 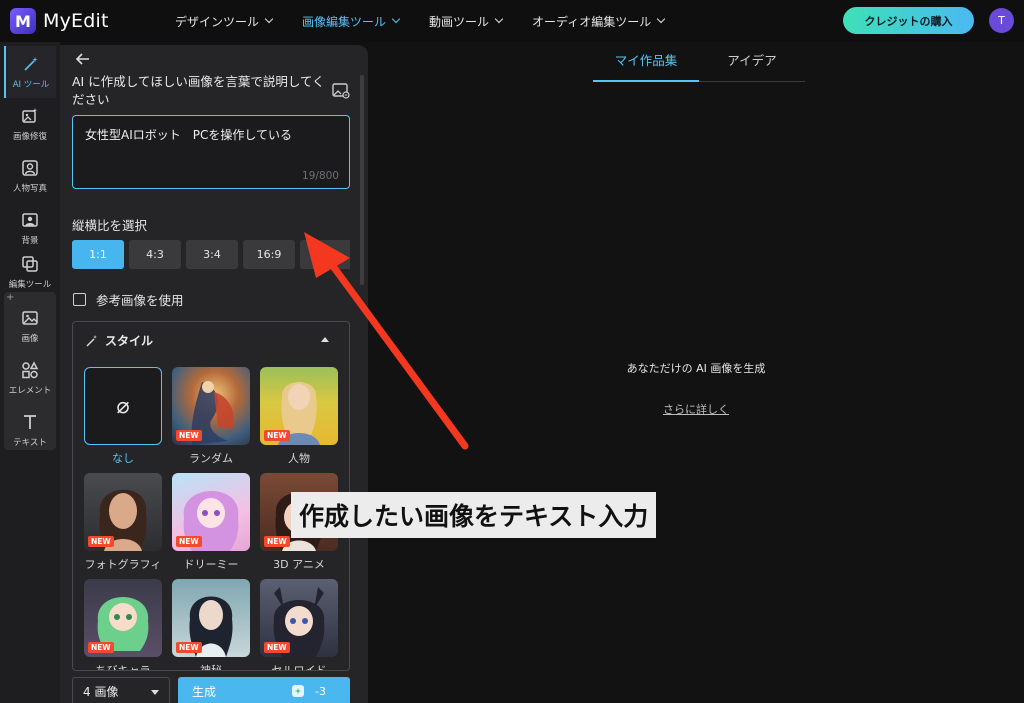 What do you see at coordinates (320, 176) in the screenshot?
I see `prompt-char-count: 19/800` at bounding box center [320, 176].